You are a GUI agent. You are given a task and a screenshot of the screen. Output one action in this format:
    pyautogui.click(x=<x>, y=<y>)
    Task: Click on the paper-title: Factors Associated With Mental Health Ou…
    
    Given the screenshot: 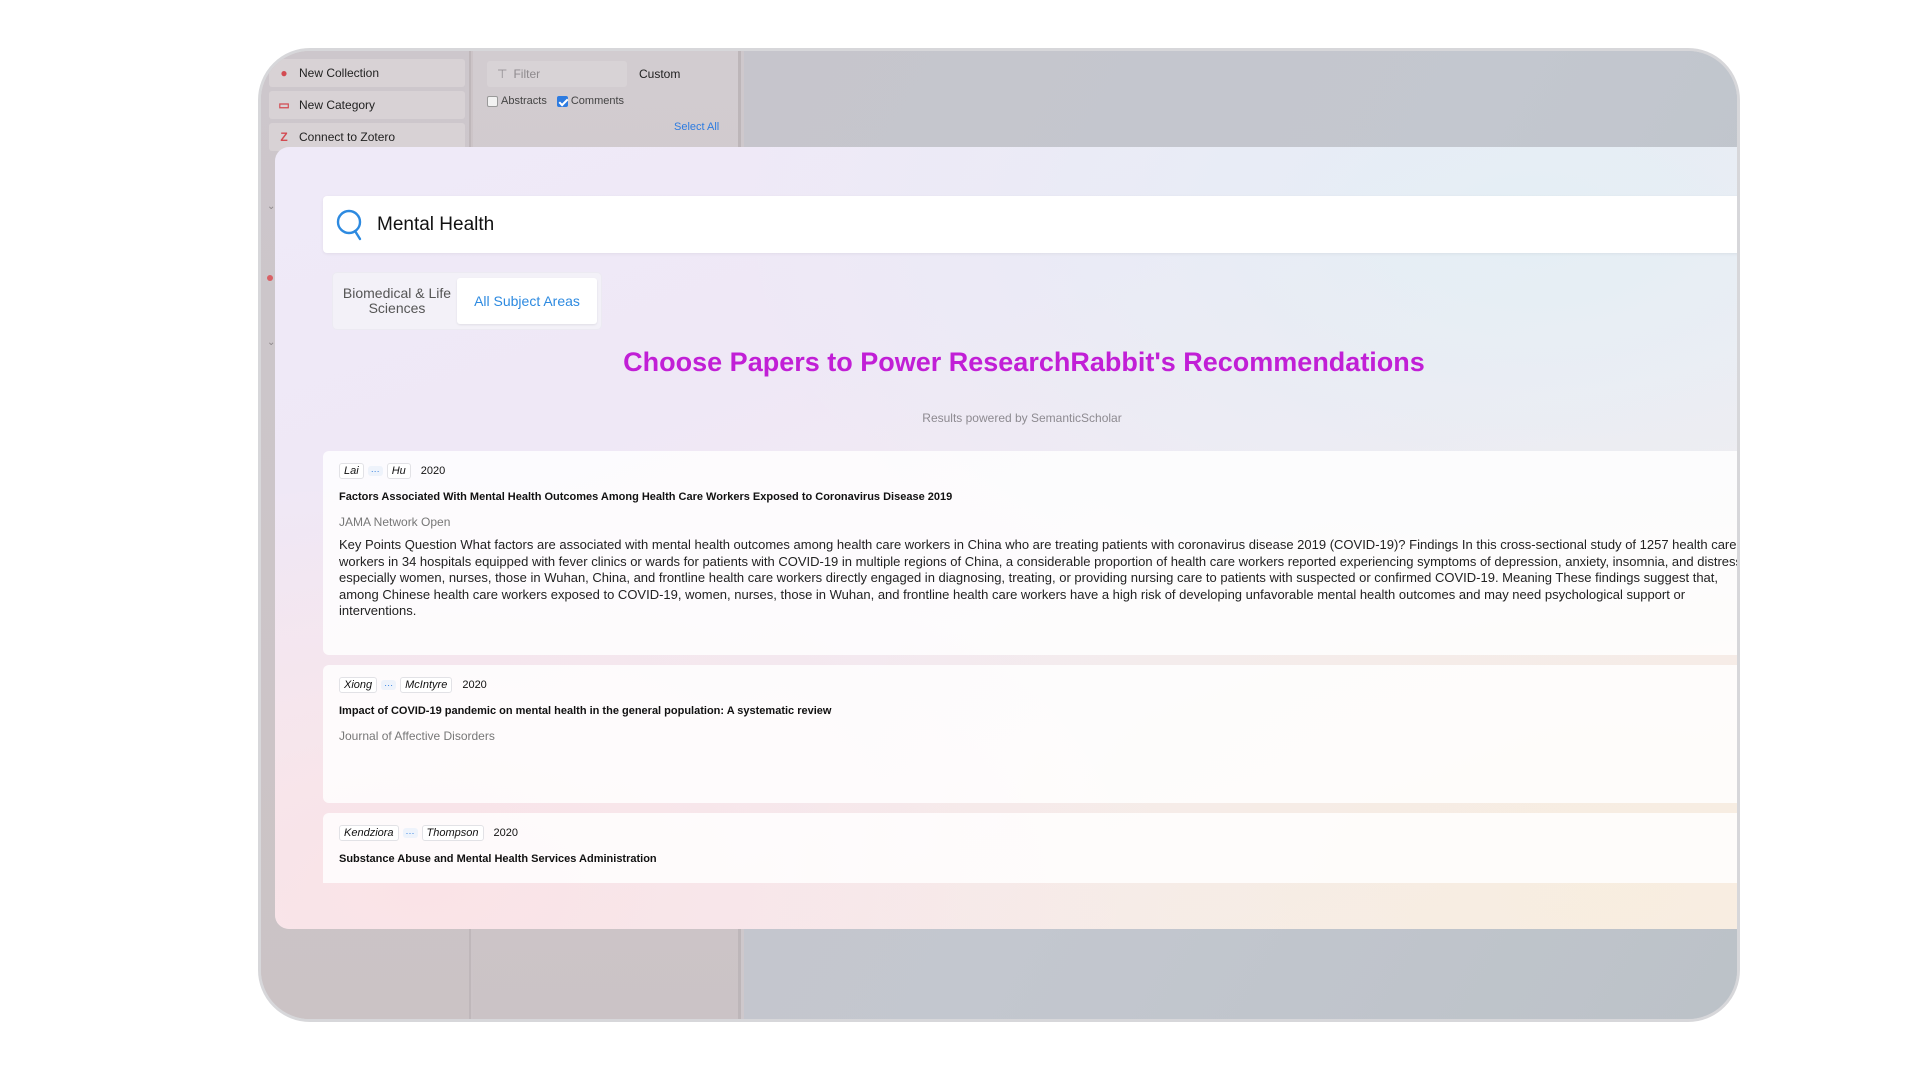 What is the action you would take?
    pyautogui.click(x=1038, y=497)
    